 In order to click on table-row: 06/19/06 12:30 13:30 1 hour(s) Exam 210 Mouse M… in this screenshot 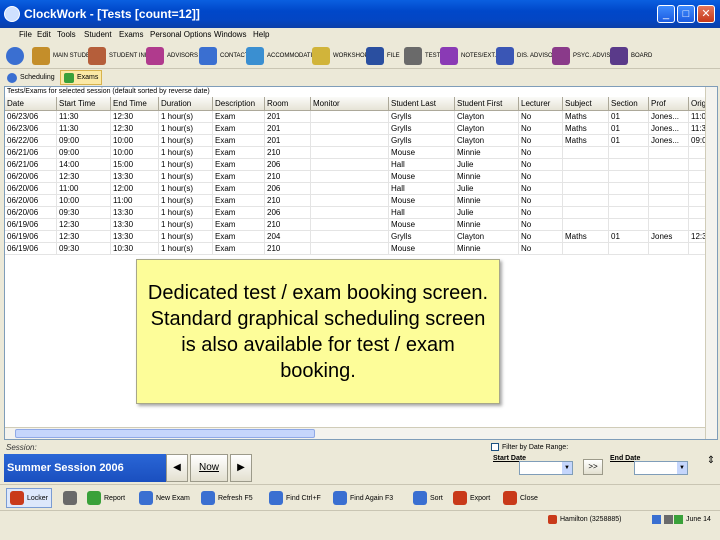, I will do `click(361, 225)`.